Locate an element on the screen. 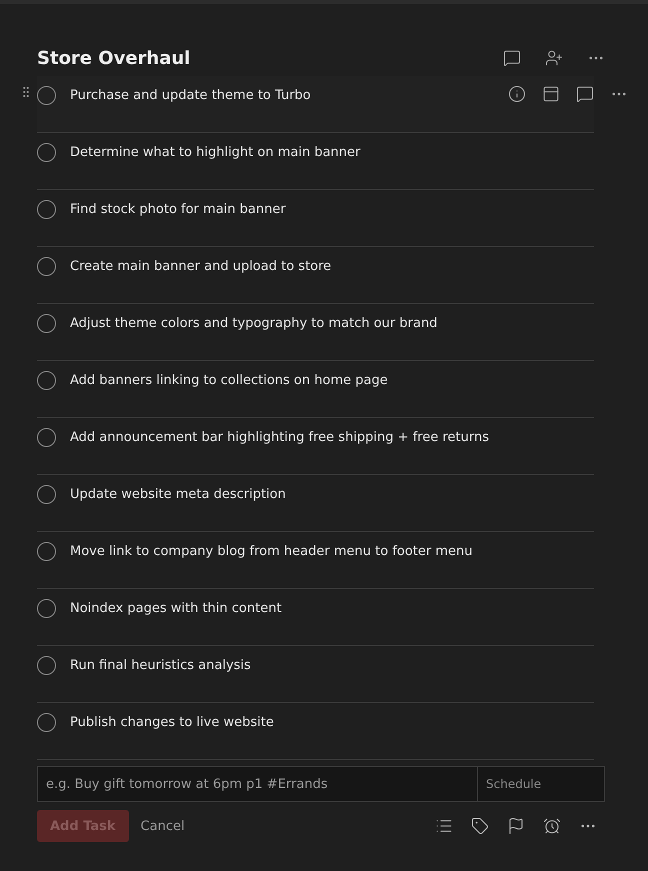 The width and height of the screenshot is (648, 871). task-row: Adjust theme colors and typography to match our brand is located at coordinates (315, 332).